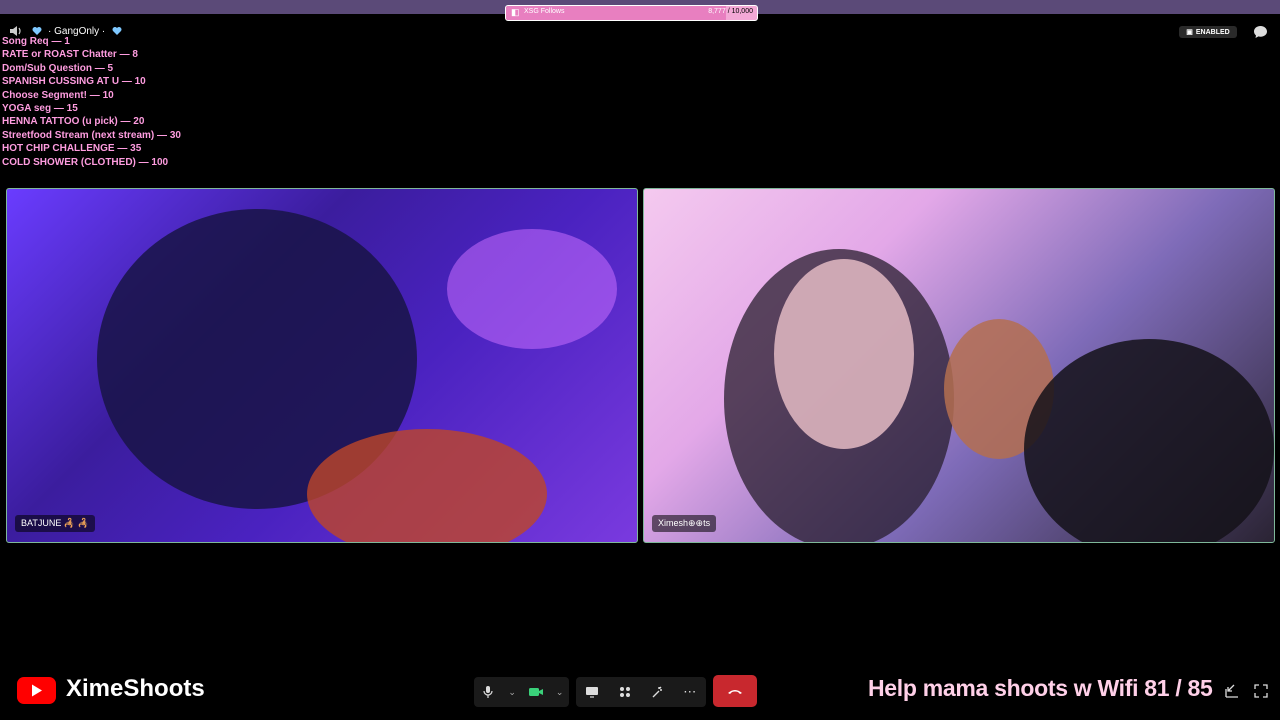 This screenshot has height=720, width=1280. Describe the element at coordinates (55, 523) in the screenshot. I see `participant-name-tag: BATJUNE 🦂 🦂` at that location.